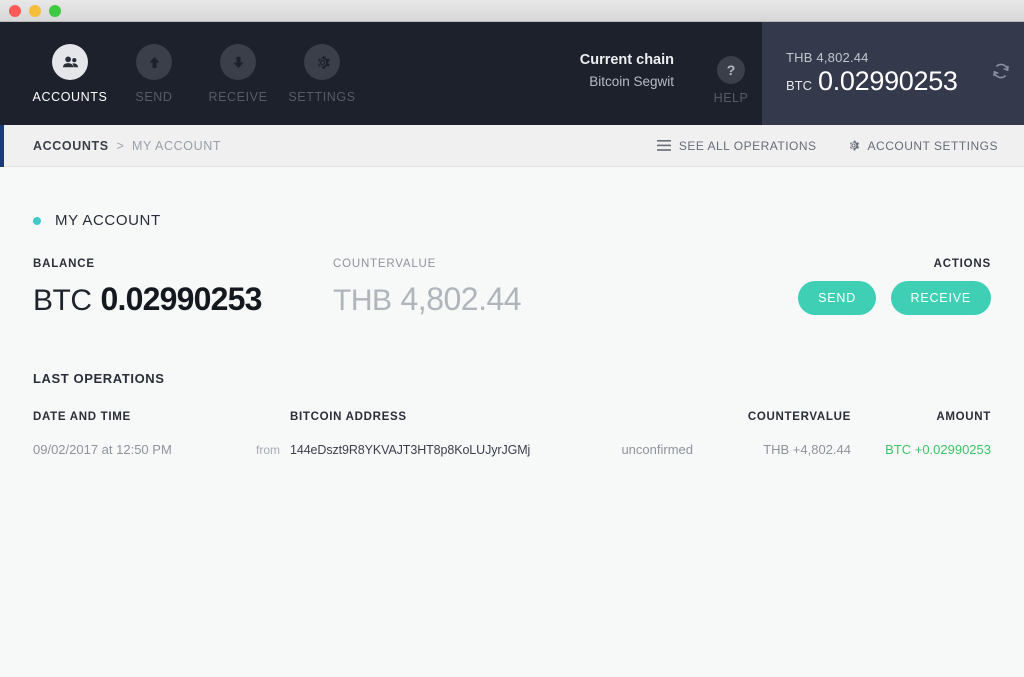 This screenshot has height=677, width=1024. Describe the element at coordinates (71, 146) in the screenshot. I see `breadcrumb-root: ACCOUNTS` at that location.